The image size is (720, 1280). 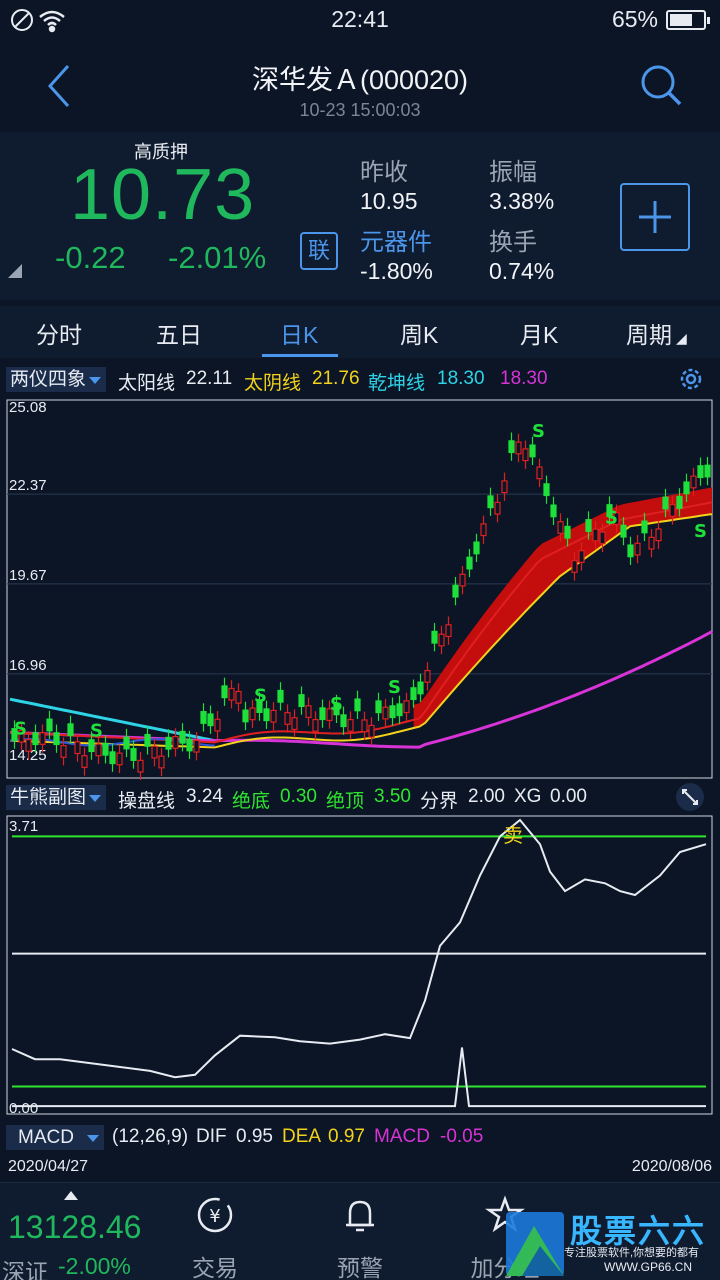 What do you see at coordinates (23, 826) in the screenshot?
I see `y-tick-label: 3.71` at bounding box center [23, 826].